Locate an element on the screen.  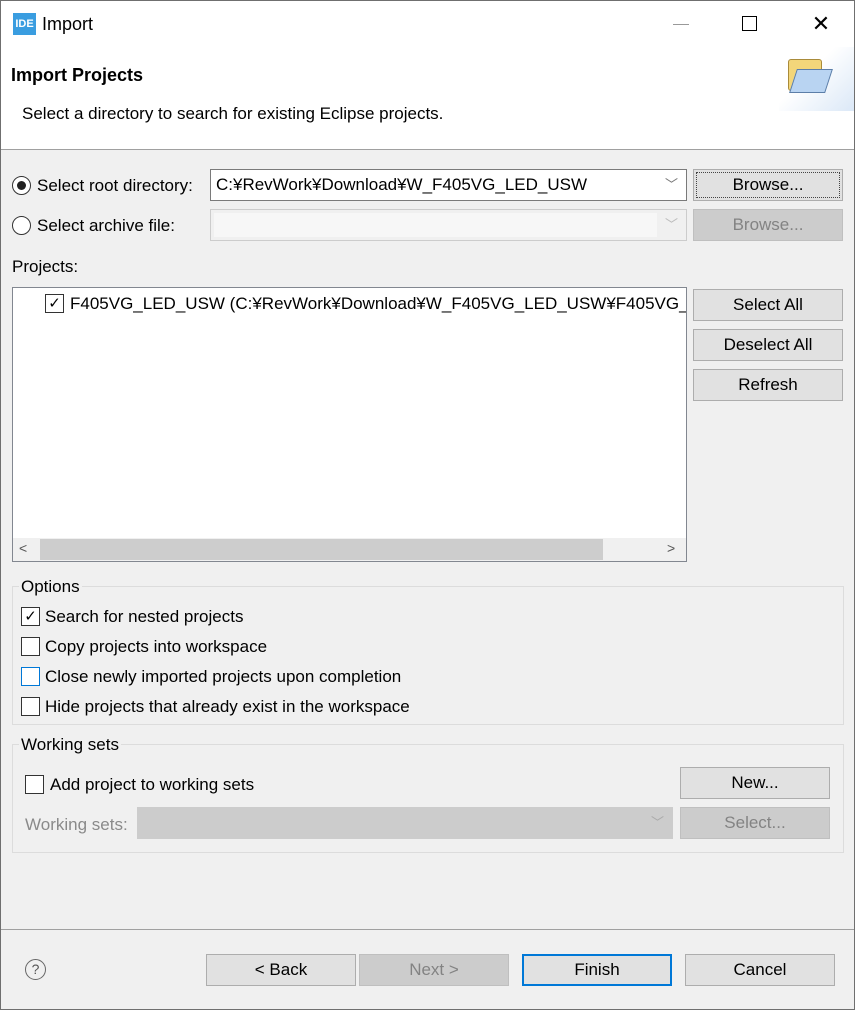
projects-label: Projects: is located at coordinates (45, 266).